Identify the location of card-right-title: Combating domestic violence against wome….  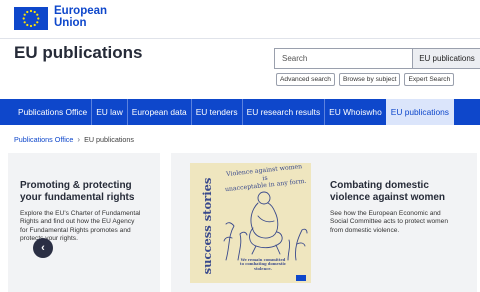
(387, 192).